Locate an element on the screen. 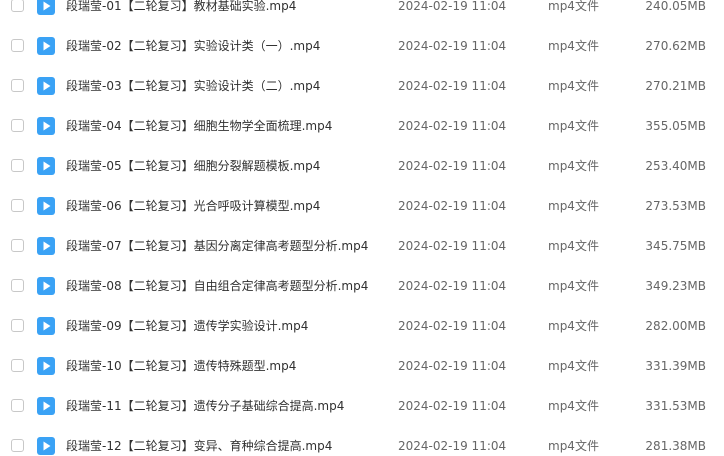 Image resolution: width=724 pixels, height=456 pixels. file-size: 273.53MB is located at coordinates (675, 206).